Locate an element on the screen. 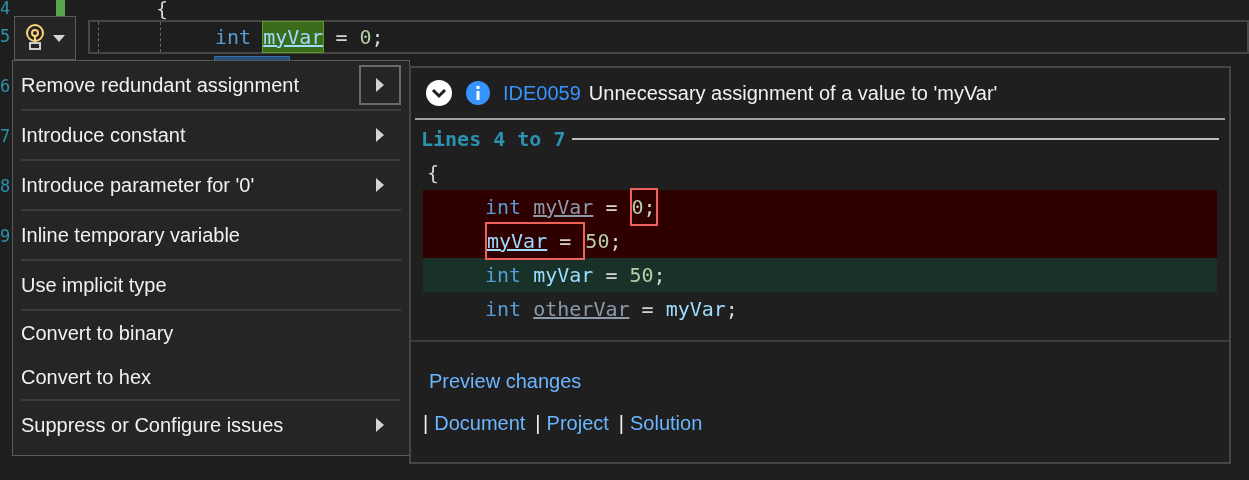 The image size is (1249, 480). line-number: 6 is located at coordinates (5, 86).